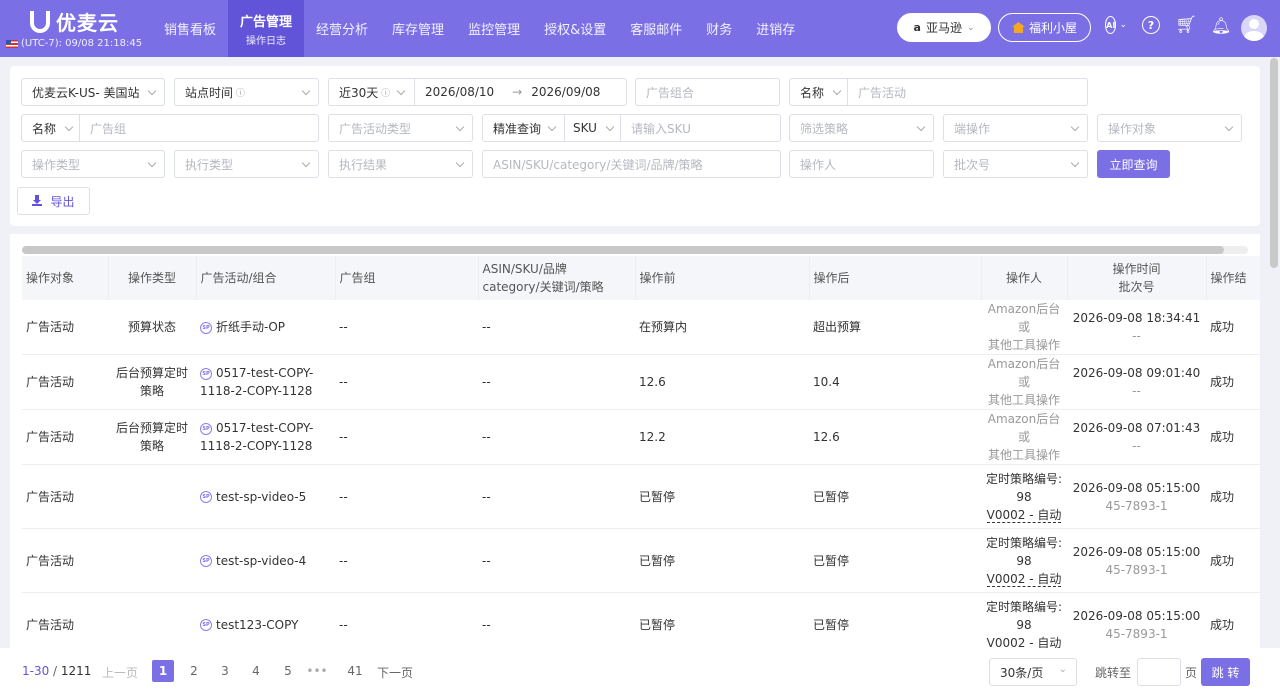 The height and width of the screenshot is (693, 1280). Describe the element at coordinates (256, 671) in the screenshot. I see `page-3: 4` at that location.